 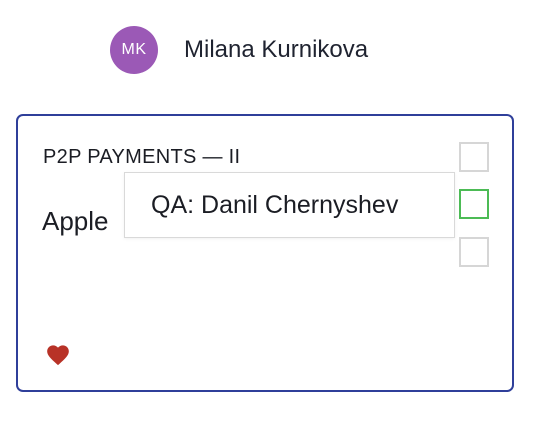 I want to click on heart-icon, so click(x=58, y=354).